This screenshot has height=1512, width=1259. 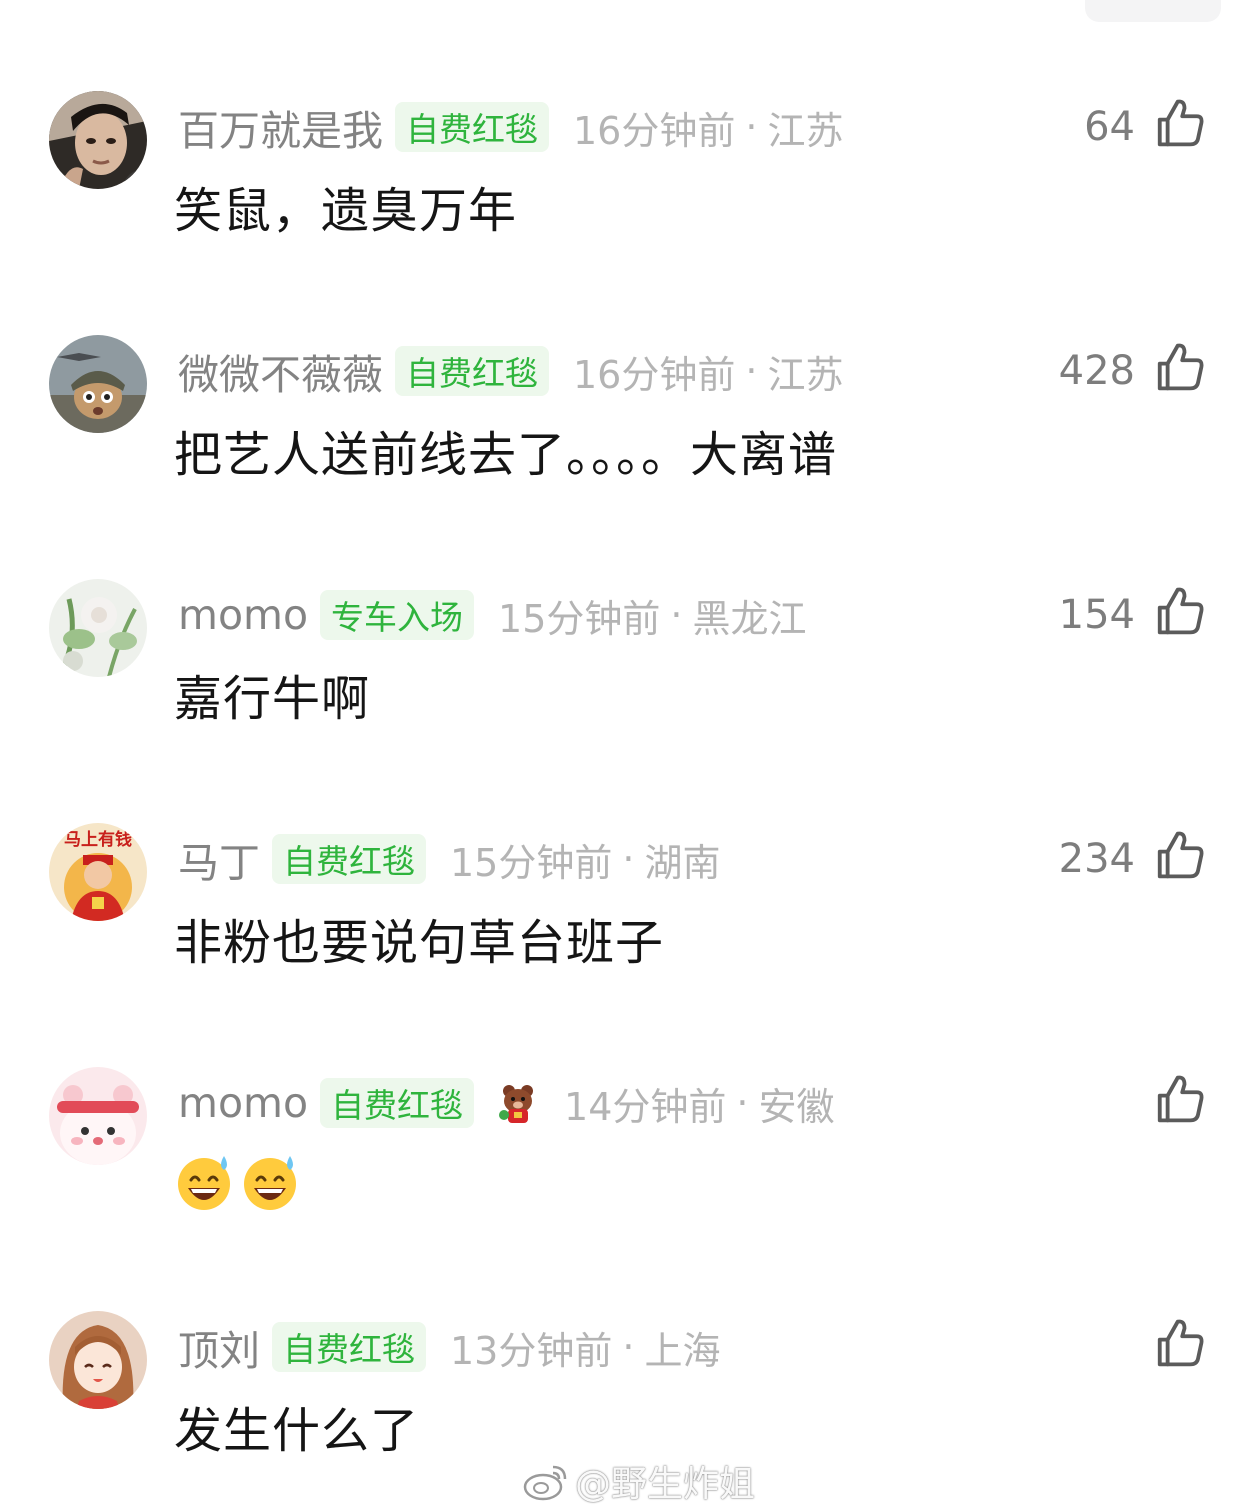 What do you see at coordinates (629, 1167) in the screenshot?
I see `comment-item: momo 自费红毯 14分钟前 · 安徽` at bounding box center [629, 1167].